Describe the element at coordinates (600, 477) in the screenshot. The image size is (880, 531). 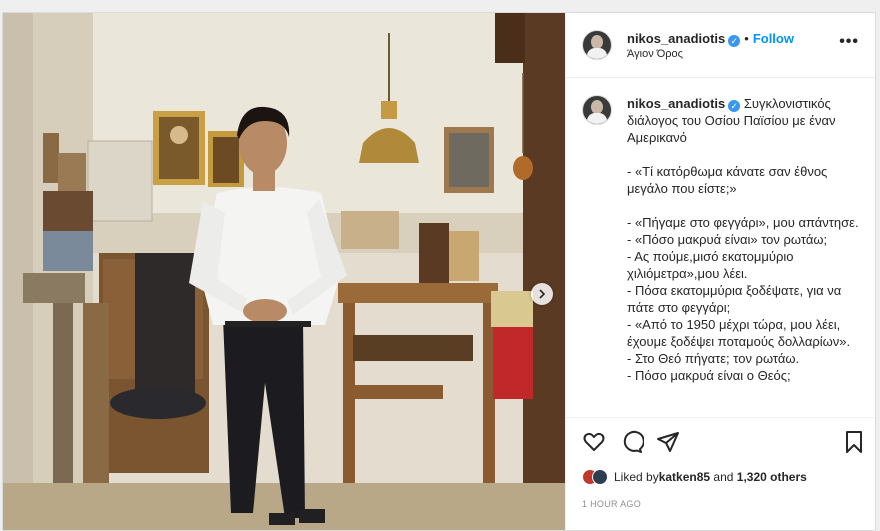
I see `liker-avatar` at that location.